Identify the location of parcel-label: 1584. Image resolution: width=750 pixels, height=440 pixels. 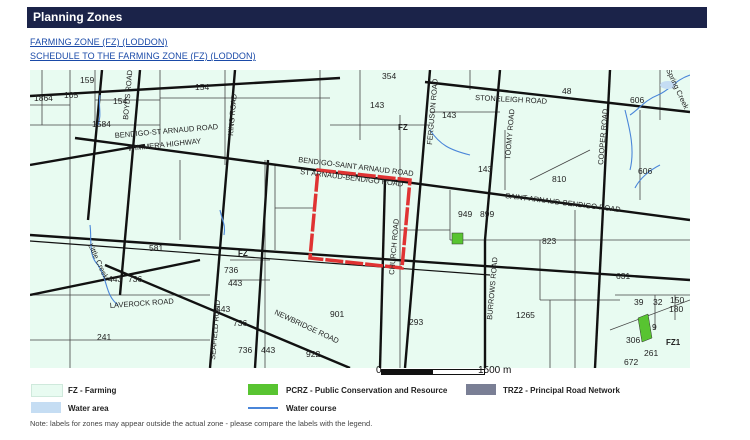
(101, 124).